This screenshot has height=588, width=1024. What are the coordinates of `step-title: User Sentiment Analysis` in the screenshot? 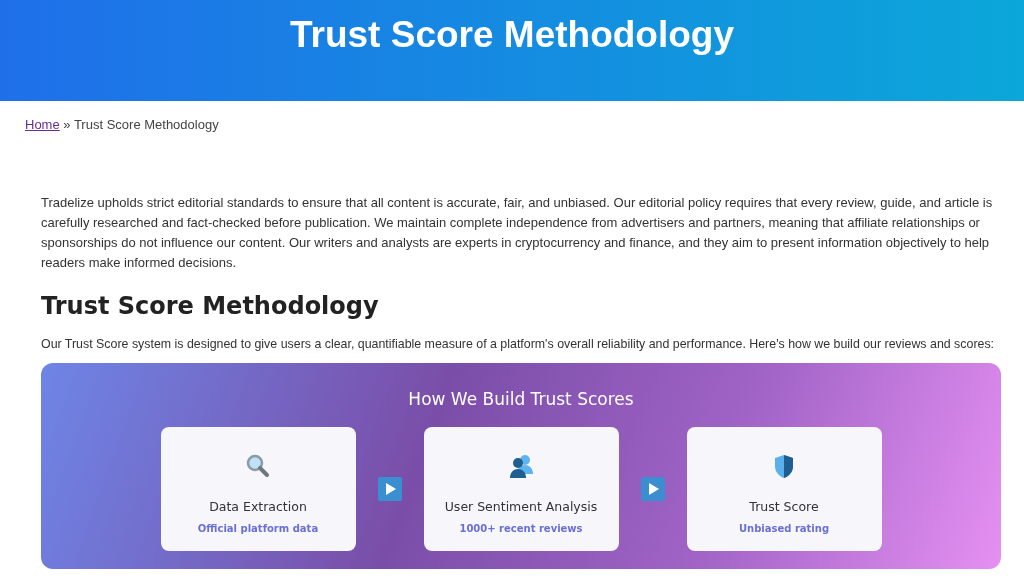 It's located at (521, 506).